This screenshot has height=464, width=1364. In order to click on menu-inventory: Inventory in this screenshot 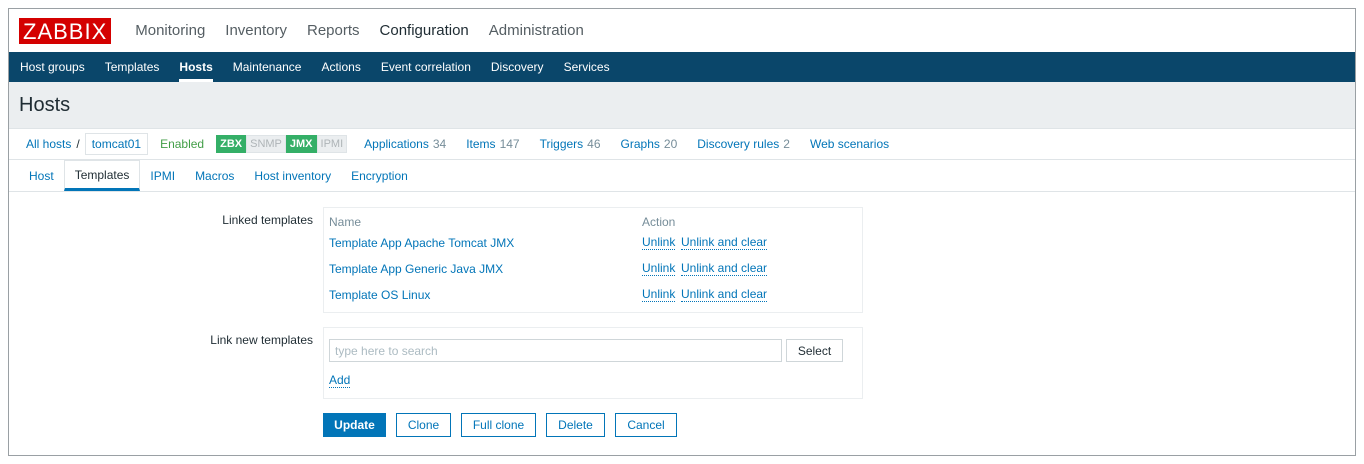, I will do `click(256, 30)`.